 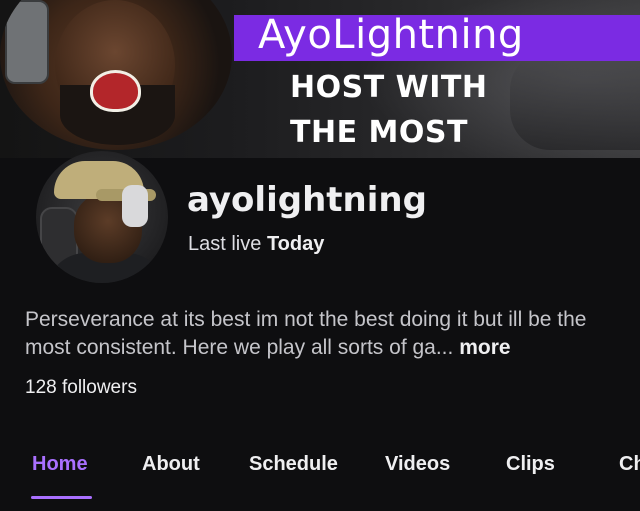 What do you see at coordinates (293, 464) in the screenshot?
I see `tab-schedule: Schedule` at bounding box center [293, 464].